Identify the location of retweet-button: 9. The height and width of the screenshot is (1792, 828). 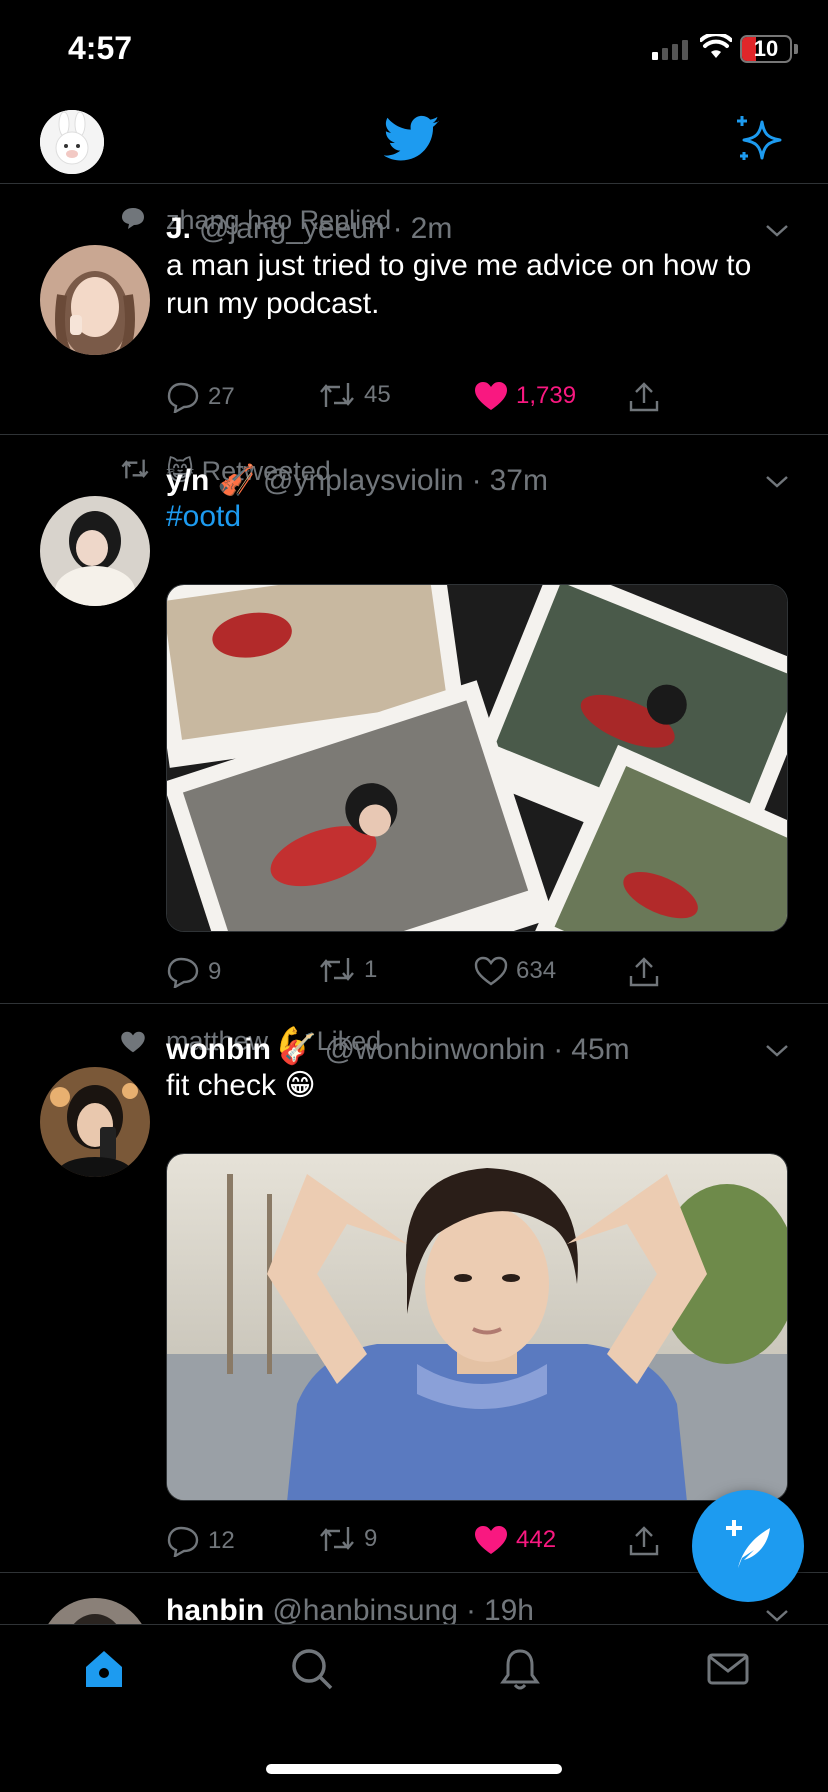
(347, 1539).